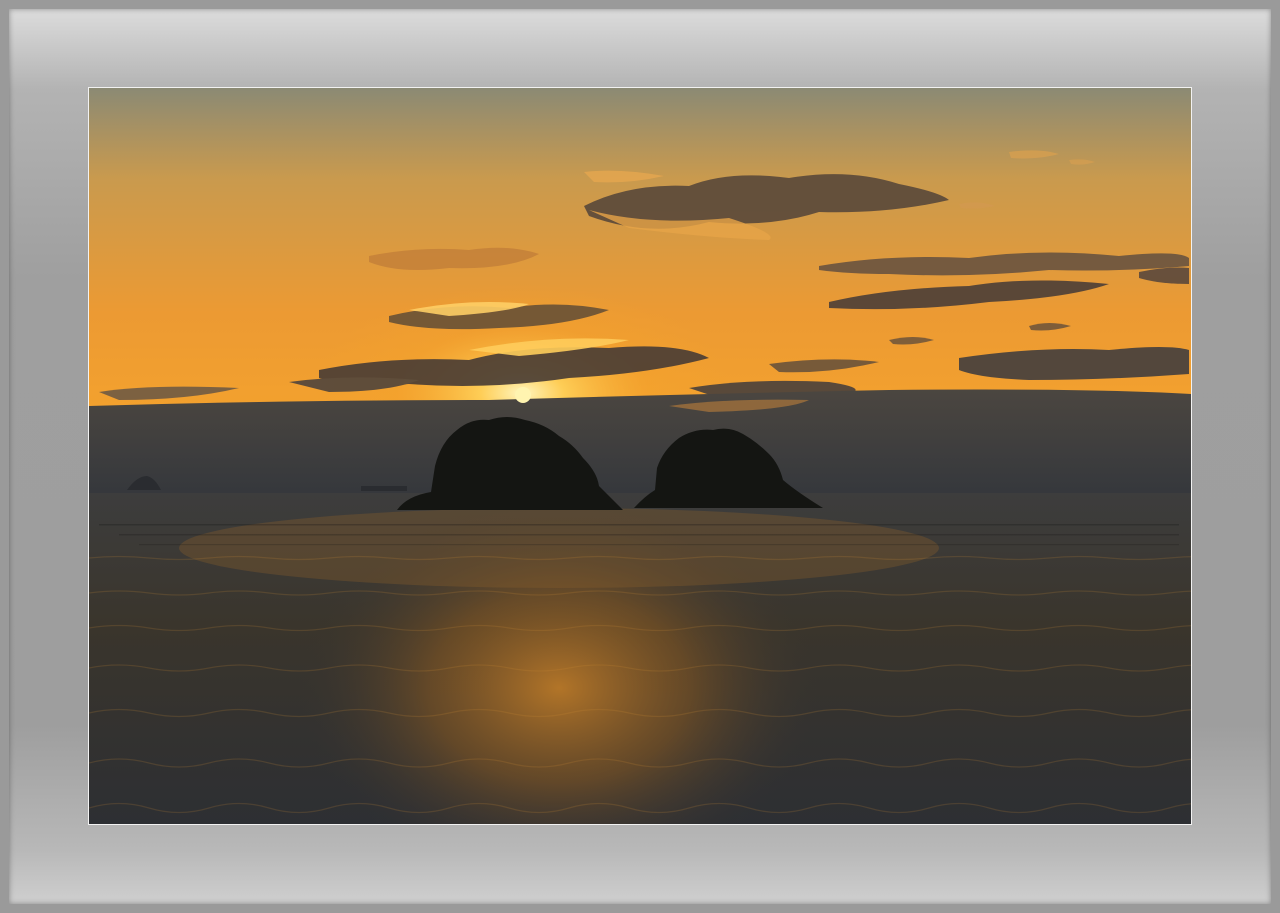  I want to click on distant-ship, so click(384, 488).